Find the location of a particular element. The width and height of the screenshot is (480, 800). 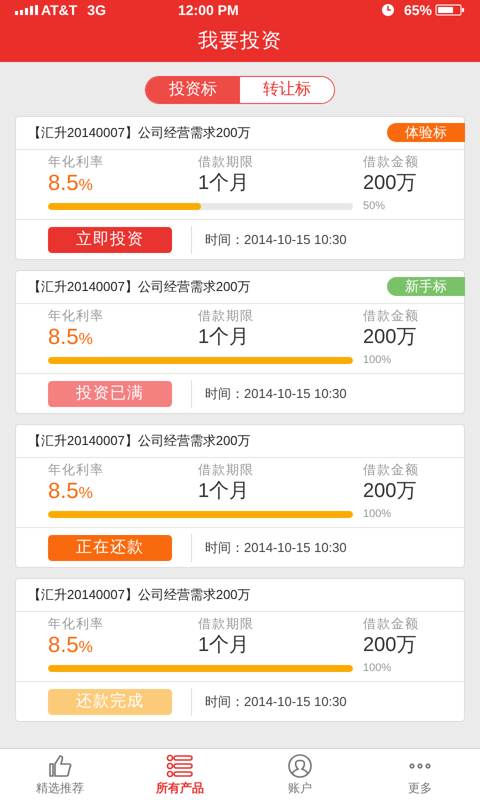

action-button: 正在还款 is located at coordinates (110, 547).